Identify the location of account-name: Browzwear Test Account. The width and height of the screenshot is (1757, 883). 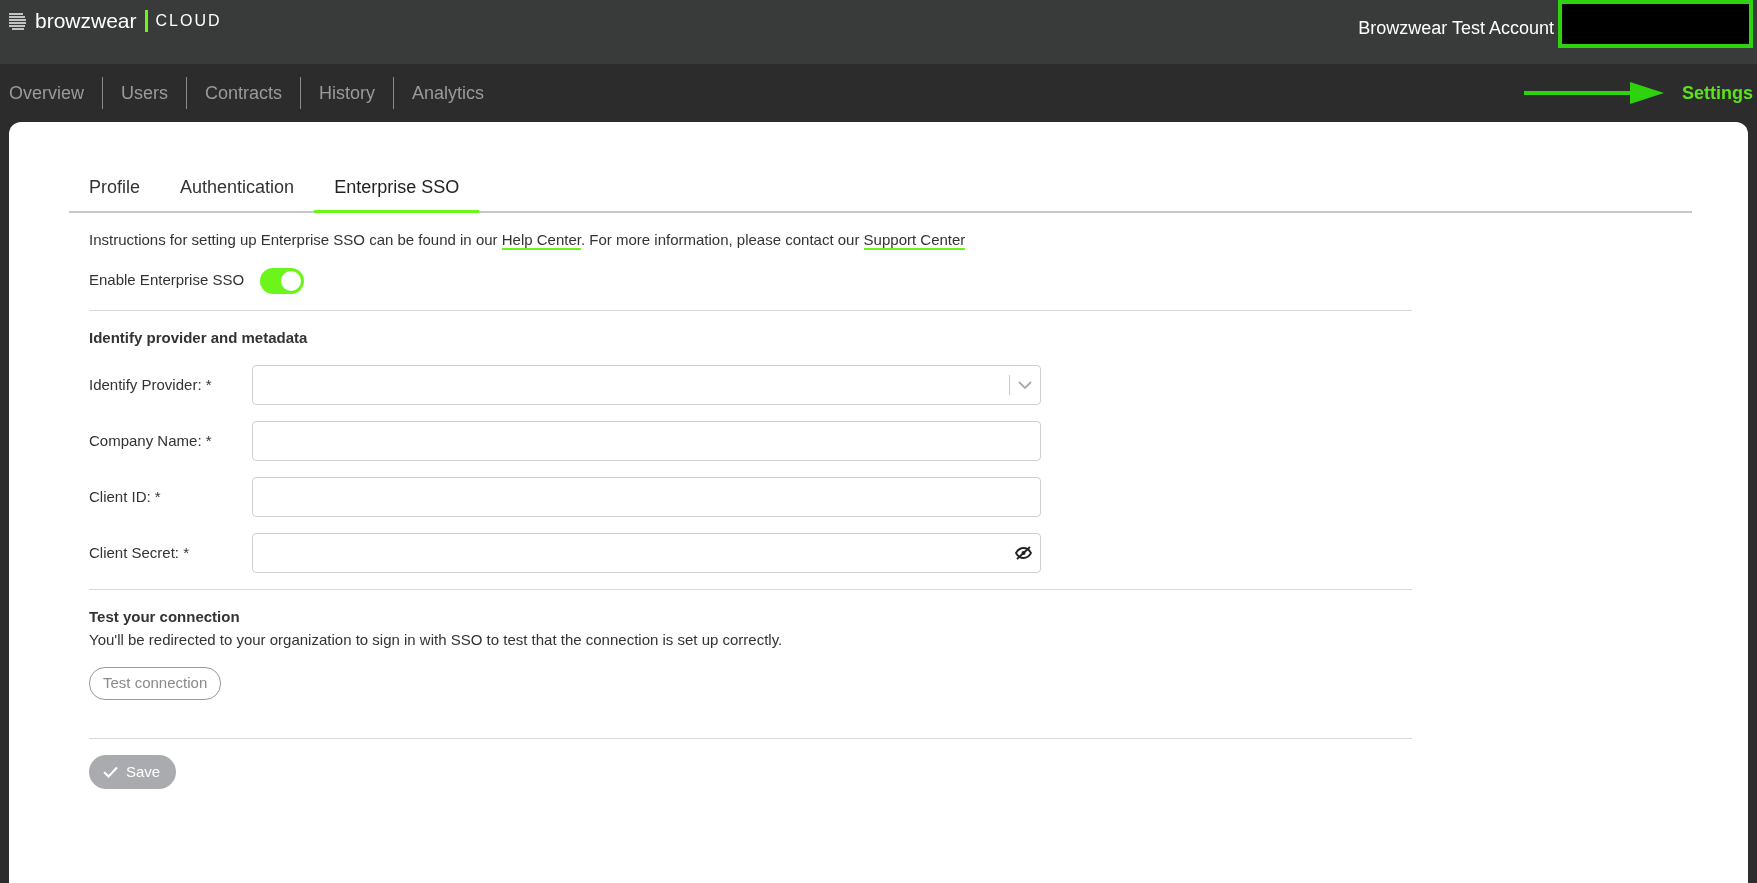
(1456, 28).